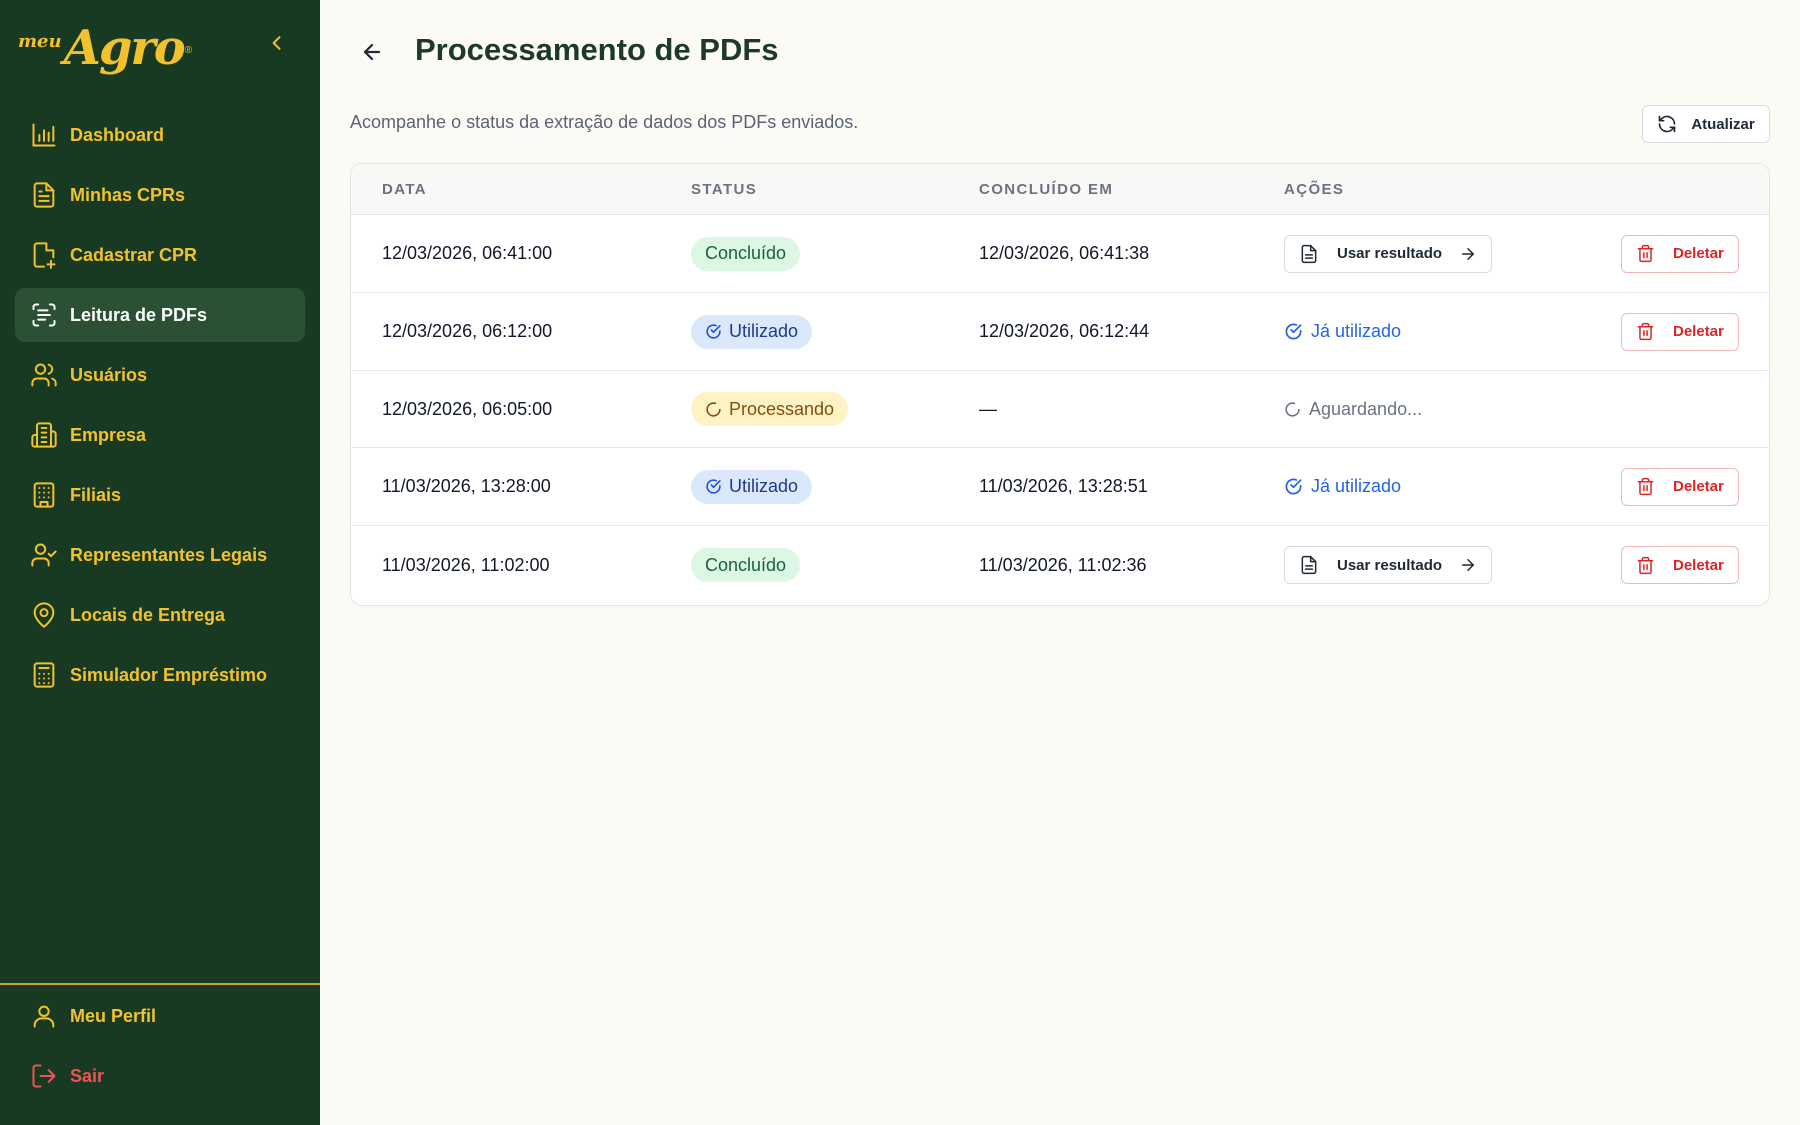 The height and width of the screenshot is (1125, 1800). I want to click on logout-icon, so click(44, 1076).